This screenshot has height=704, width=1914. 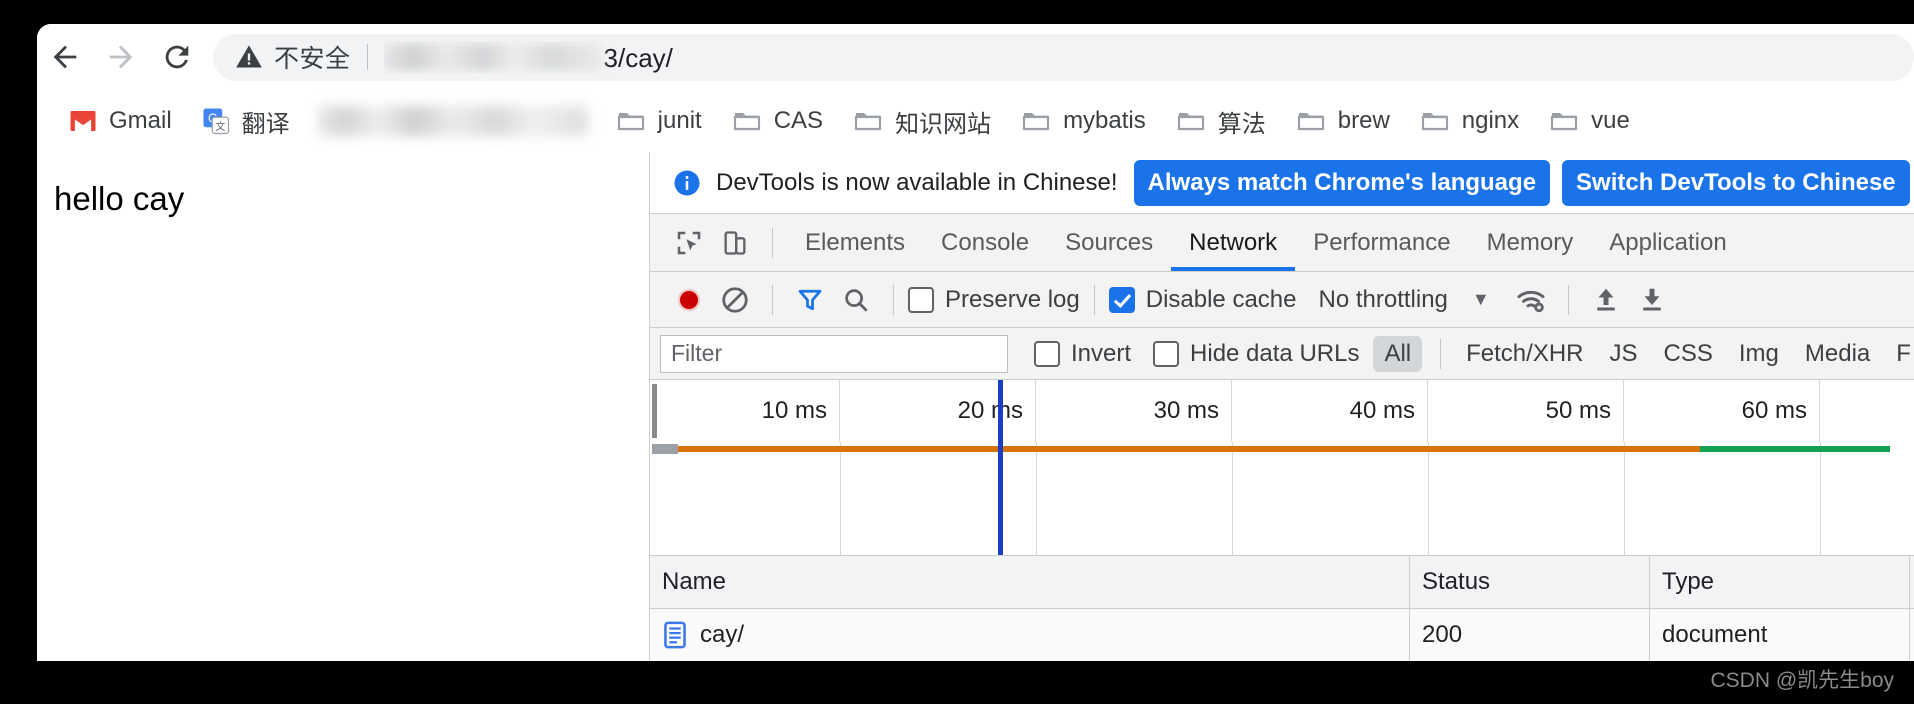 I want to click on hide-data-urls-box, so click(x=1166, y=353).